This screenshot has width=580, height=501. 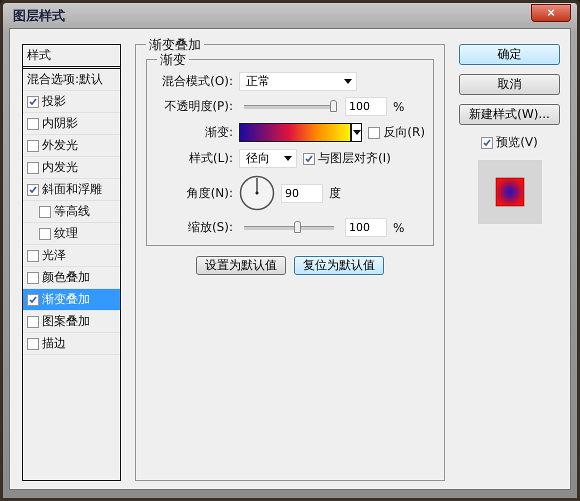 I want to click on default-button: 复位为默认值, so click(x=339, y=265).